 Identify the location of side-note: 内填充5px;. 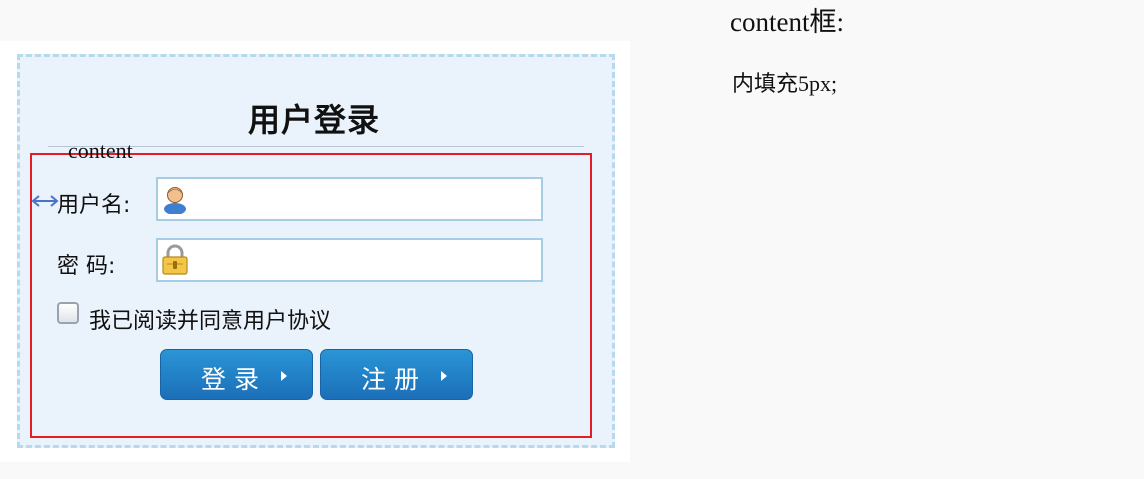
(785, 83).